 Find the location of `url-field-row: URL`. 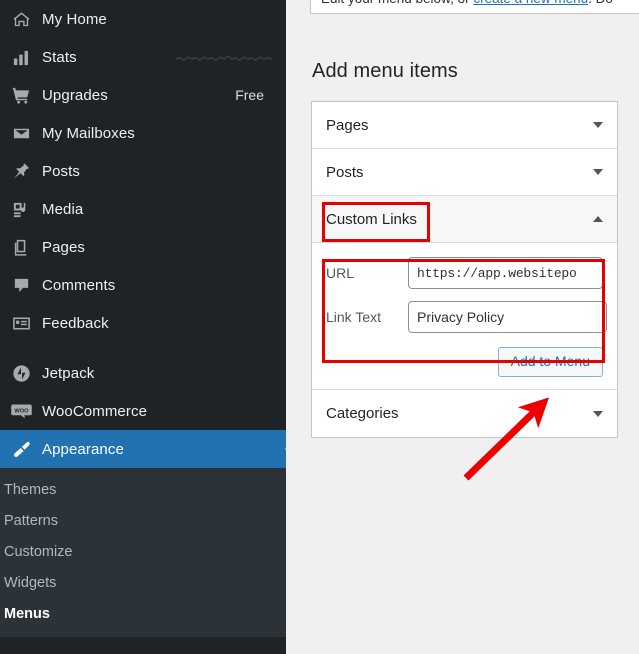

url-field-row: URL is located at coordinates (464, 273).